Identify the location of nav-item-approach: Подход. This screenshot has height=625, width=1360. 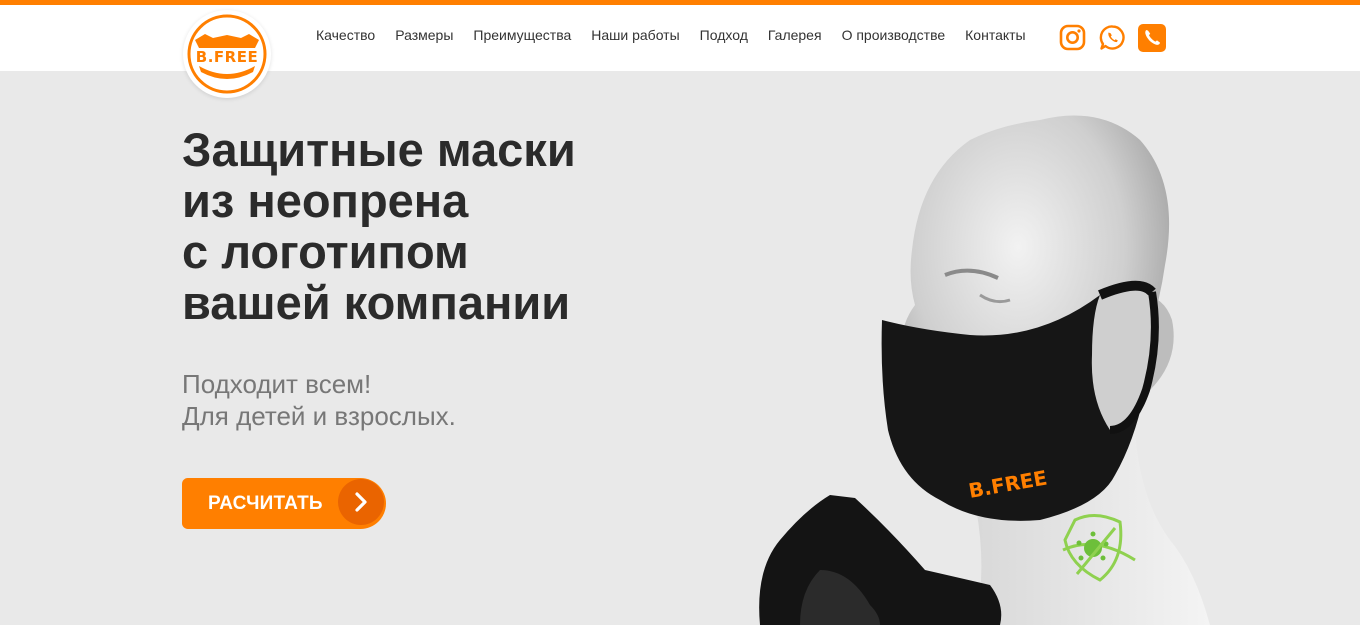
(724, 35).